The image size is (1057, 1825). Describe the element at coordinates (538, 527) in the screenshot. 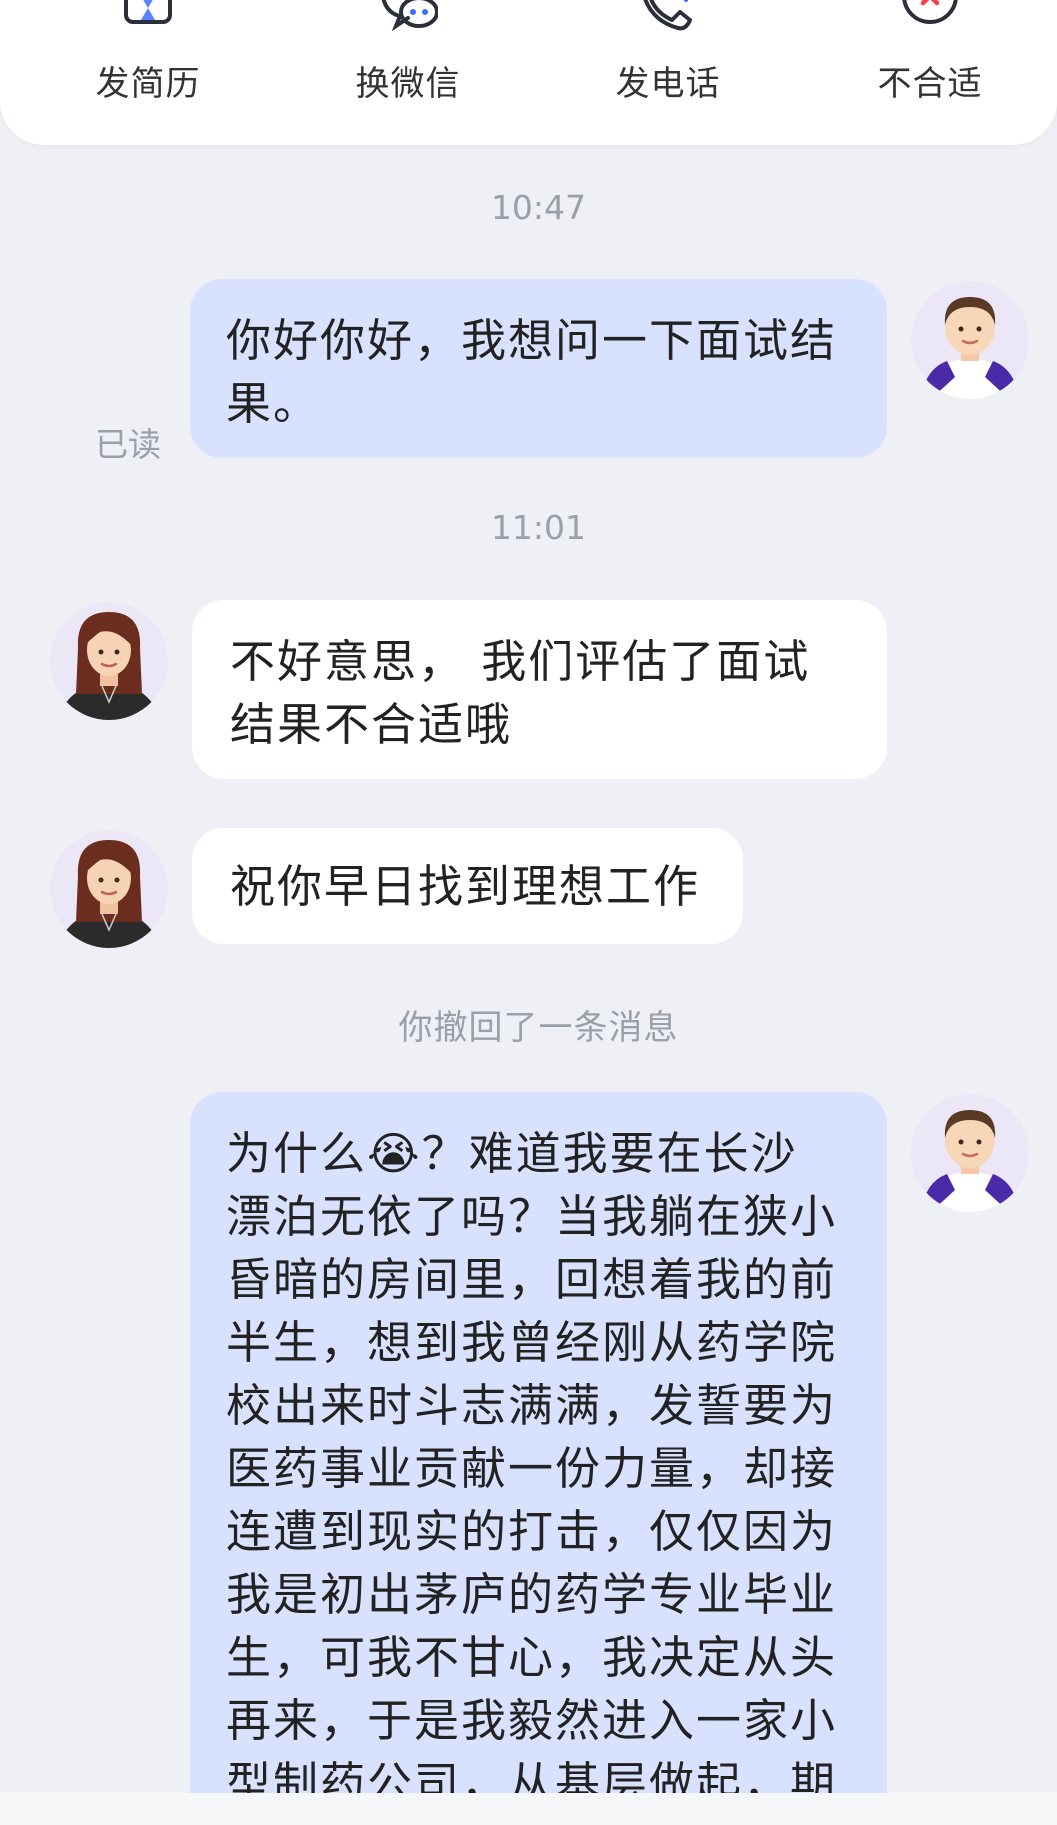

I see `timestamp: 11:01` at that location.